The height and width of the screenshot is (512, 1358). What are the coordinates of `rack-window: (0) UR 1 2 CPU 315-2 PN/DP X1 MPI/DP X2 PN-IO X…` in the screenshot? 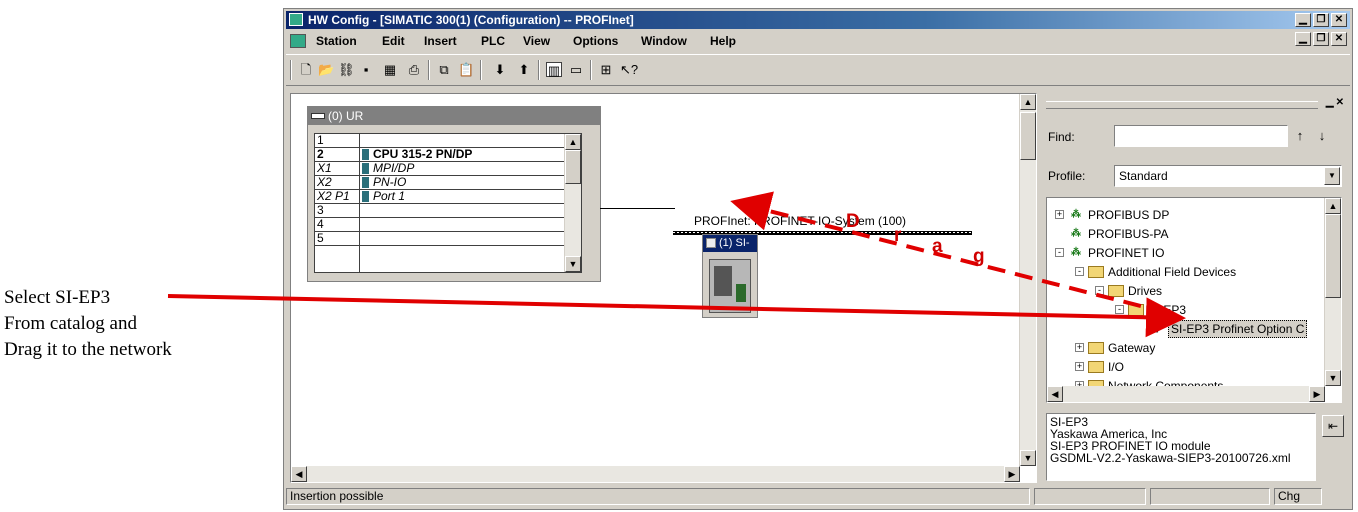 It's located at (454, 194).